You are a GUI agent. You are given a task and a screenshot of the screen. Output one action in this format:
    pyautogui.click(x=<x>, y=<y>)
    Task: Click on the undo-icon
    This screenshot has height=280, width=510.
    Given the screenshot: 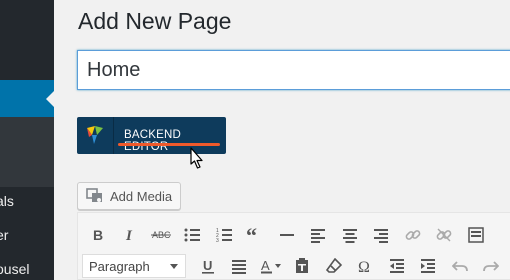 What is the action you would take?
    pyautogui.click(x=460, y=266)
    